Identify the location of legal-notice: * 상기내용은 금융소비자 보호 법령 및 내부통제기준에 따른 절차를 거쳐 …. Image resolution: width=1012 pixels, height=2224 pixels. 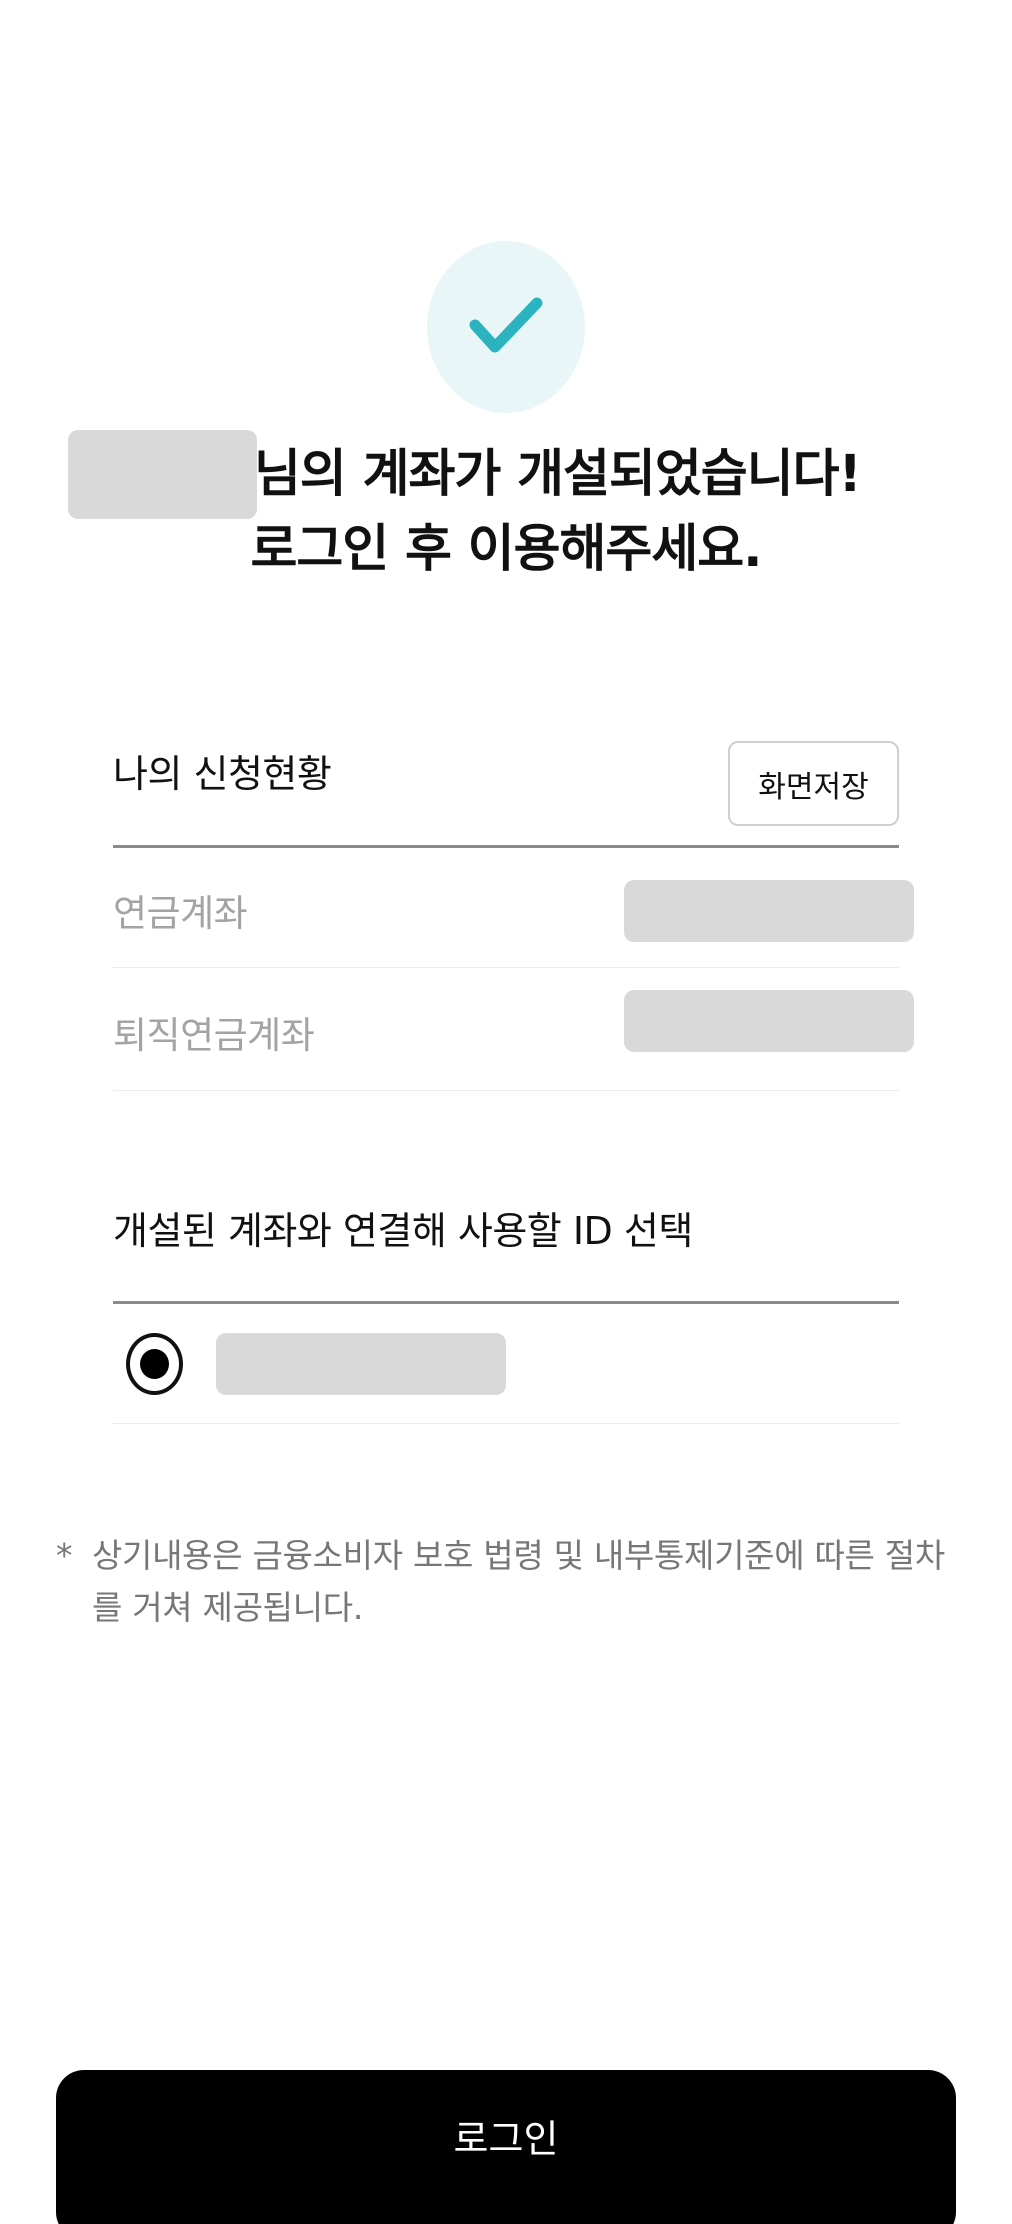
(506, 1582).